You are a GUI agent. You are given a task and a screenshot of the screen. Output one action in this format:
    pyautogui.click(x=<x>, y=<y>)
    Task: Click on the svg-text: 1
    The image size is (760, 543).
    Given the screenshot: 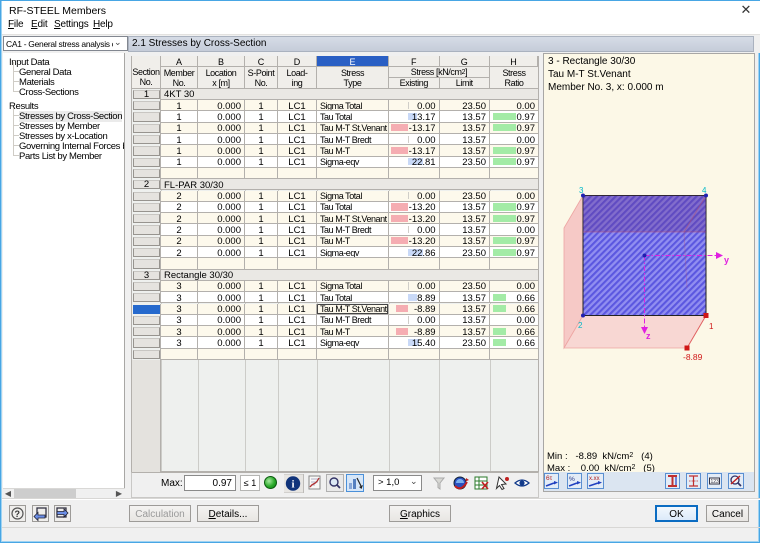 What is the action you would take?
    pyautogui.click(x=711, y=326)
    